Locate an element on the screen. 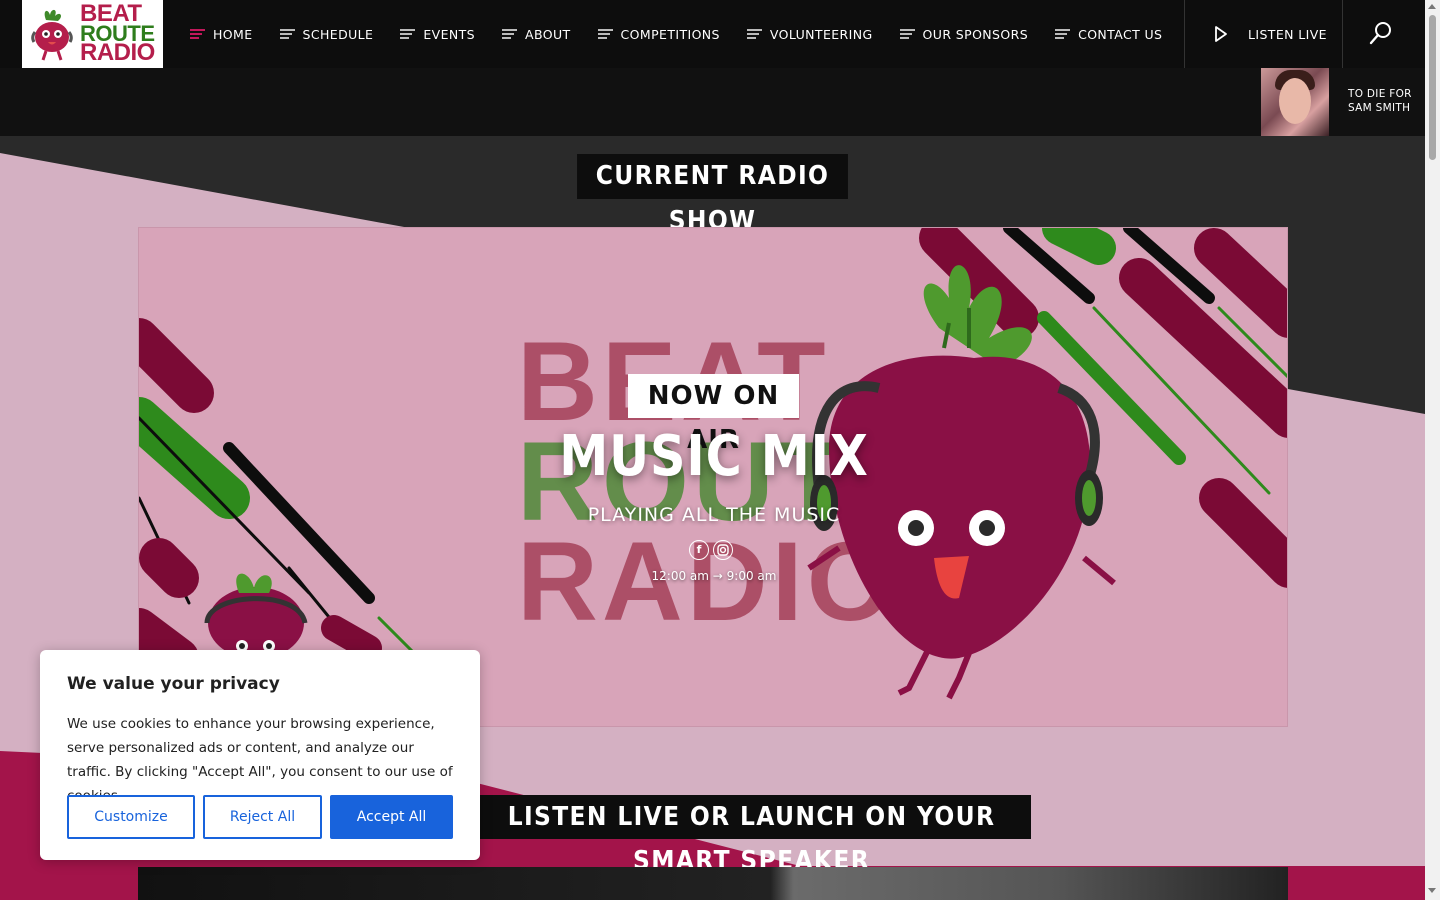 This screenshot has width=1440, height=900. reject-all-button: Reject All is located at coordinates (262, 817).